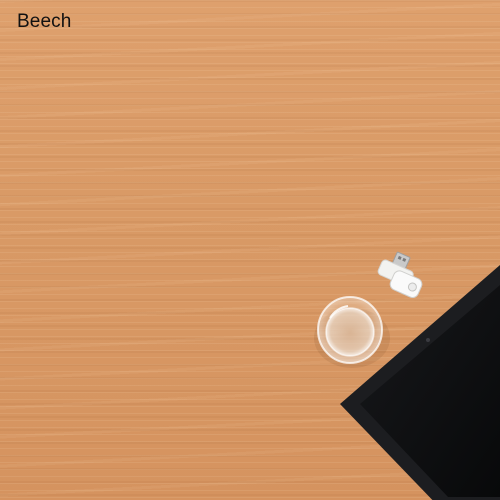 The height and width of the screenshot is (500, 500). Describe the element at coordinates (352, 332) in the screenshot. I see `glass-of-water` at that location.